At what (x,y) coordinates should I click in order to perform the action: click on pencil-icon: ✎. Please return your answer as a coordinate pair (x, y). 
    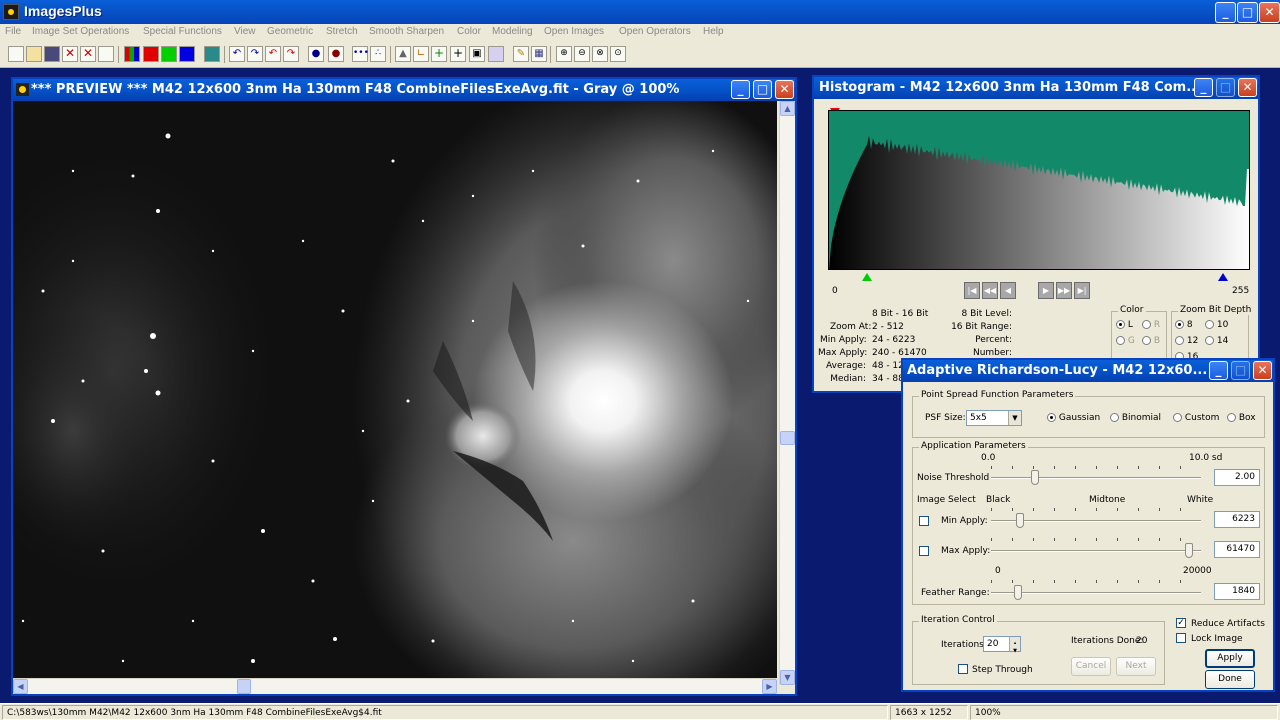
    Looking at the image, I should click on (521, 54).